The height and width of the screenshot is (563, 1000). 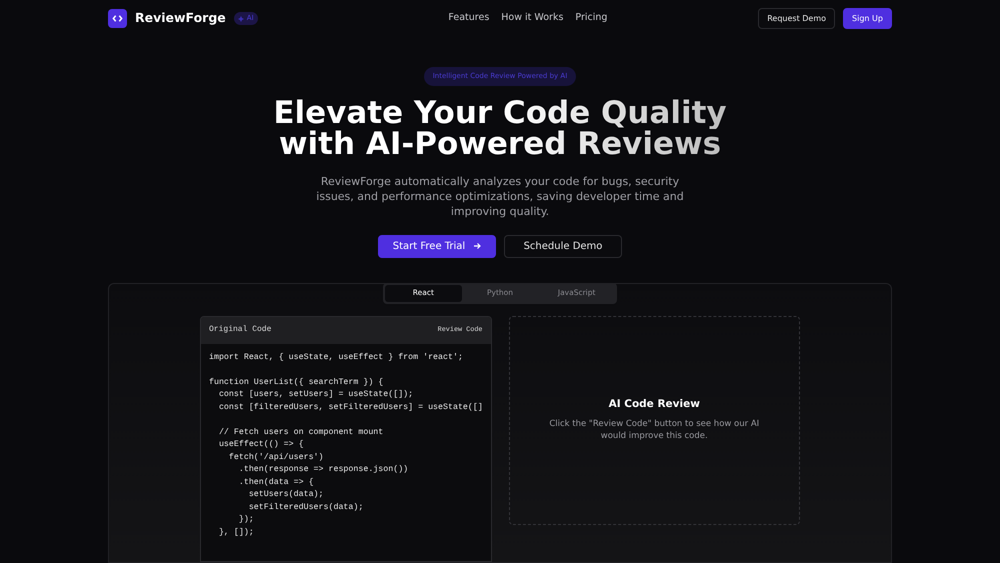 What do you see at coordinates (500, 196) in the screenshot?
I see `hero-description: ReviewForge automatically analyzes your code for bugs, security issues, and performance optimizations, saving developer time and improving quality.` at bounding box center [500, 196].